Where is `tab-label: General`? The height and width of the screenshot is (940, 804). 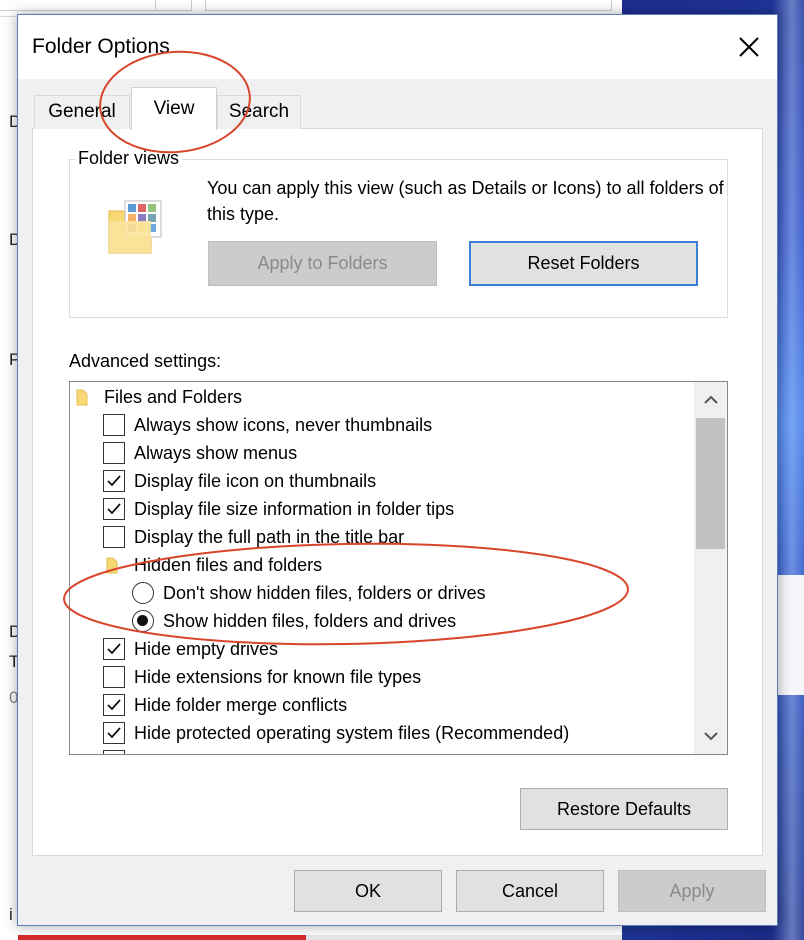 tab-label: General is located at coordinates (82, 111).